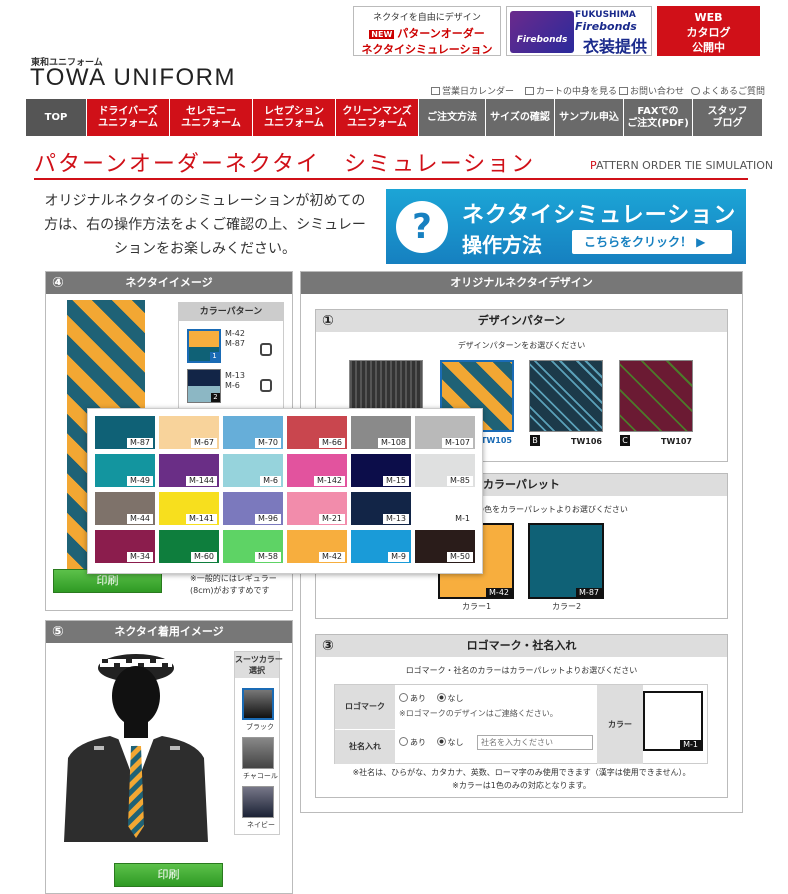  I want to click on nav-top: TOP, so click(56, 117).